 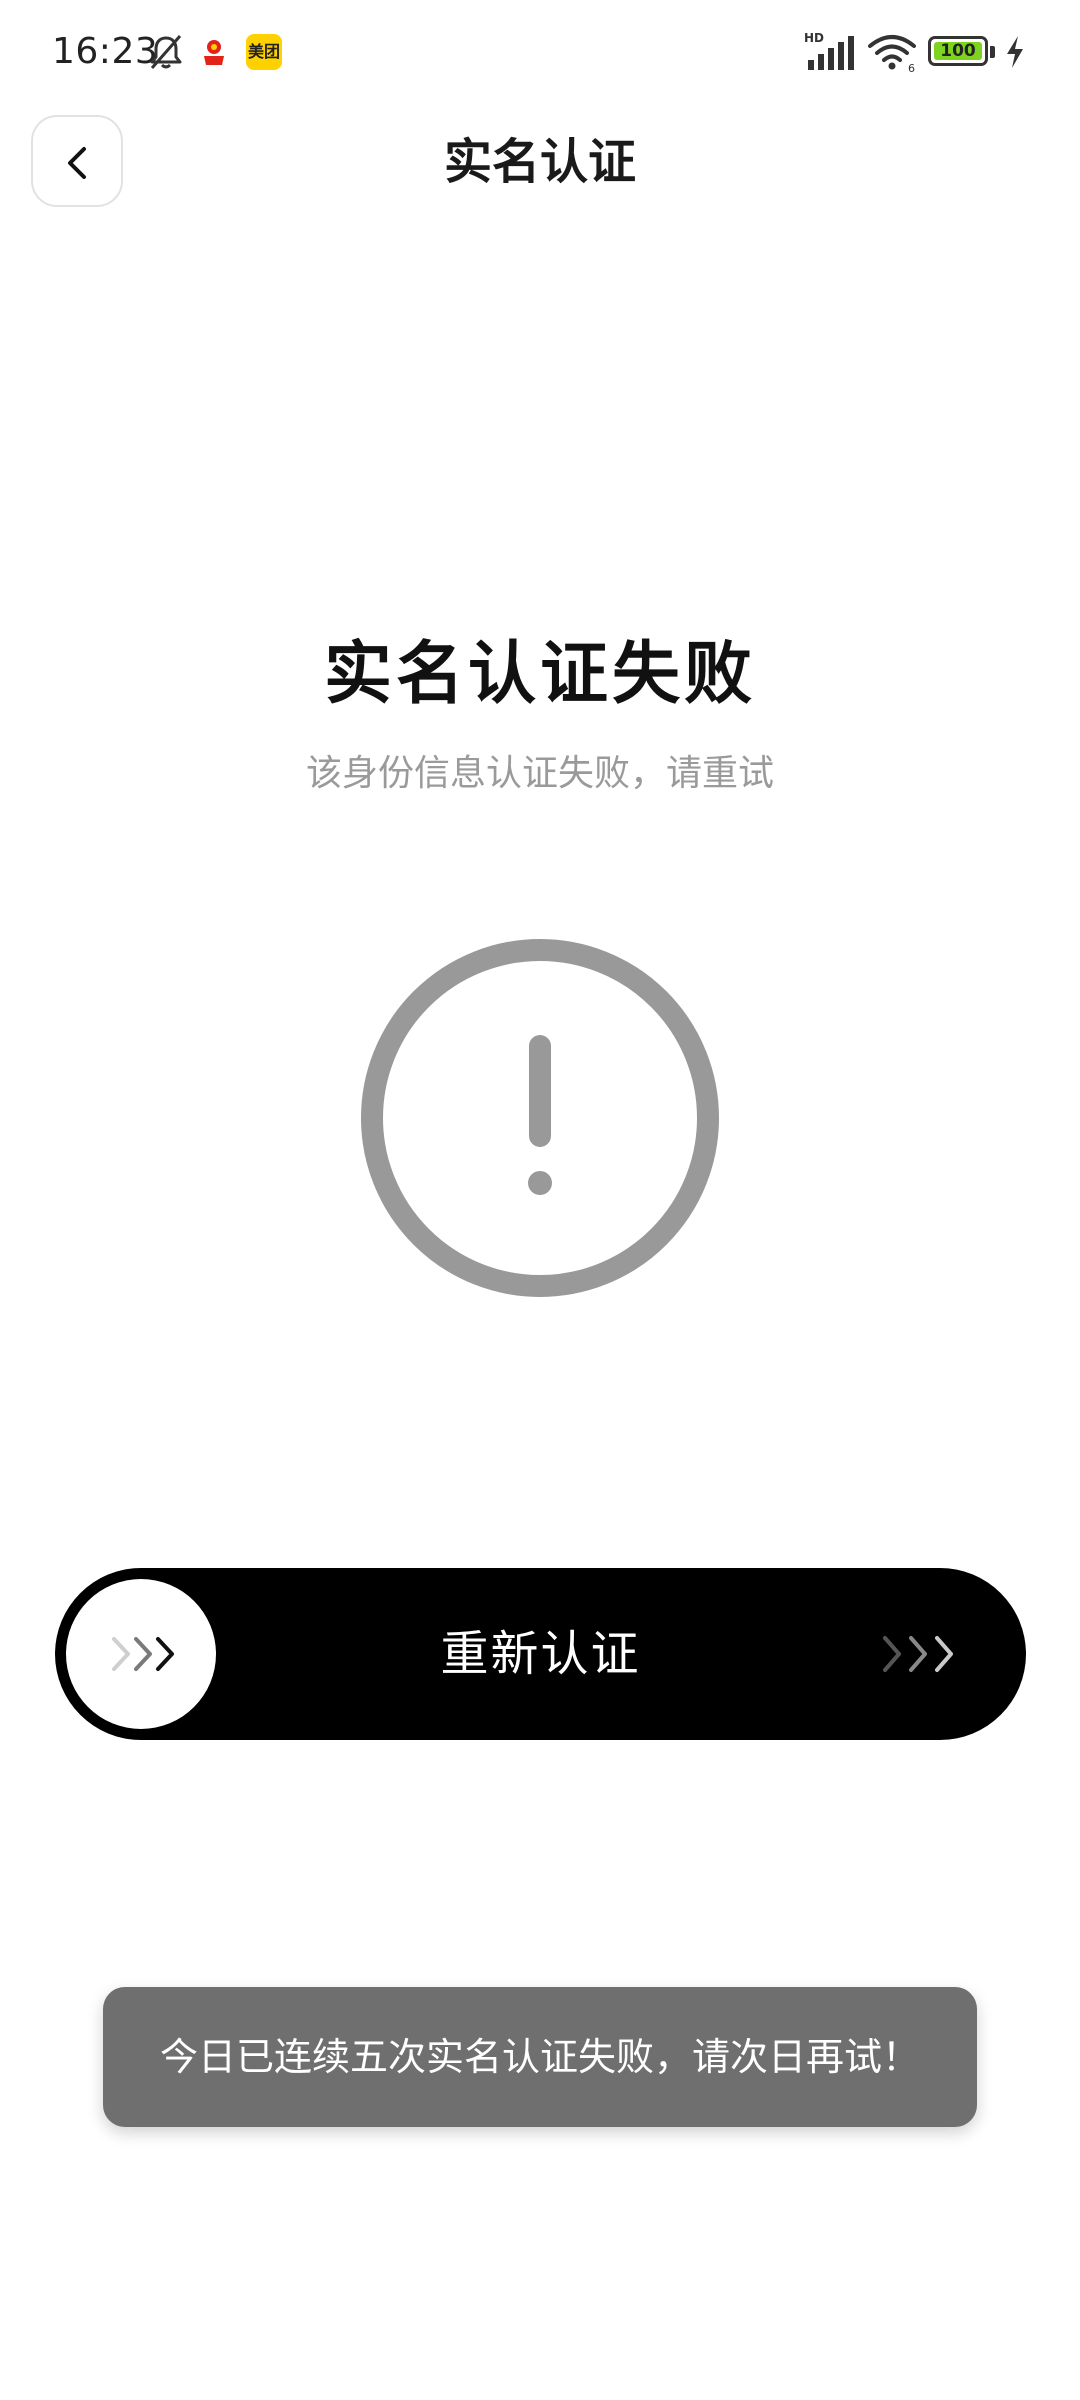 I want to click on page-title: 实名认证, so click(x=539, y=162).